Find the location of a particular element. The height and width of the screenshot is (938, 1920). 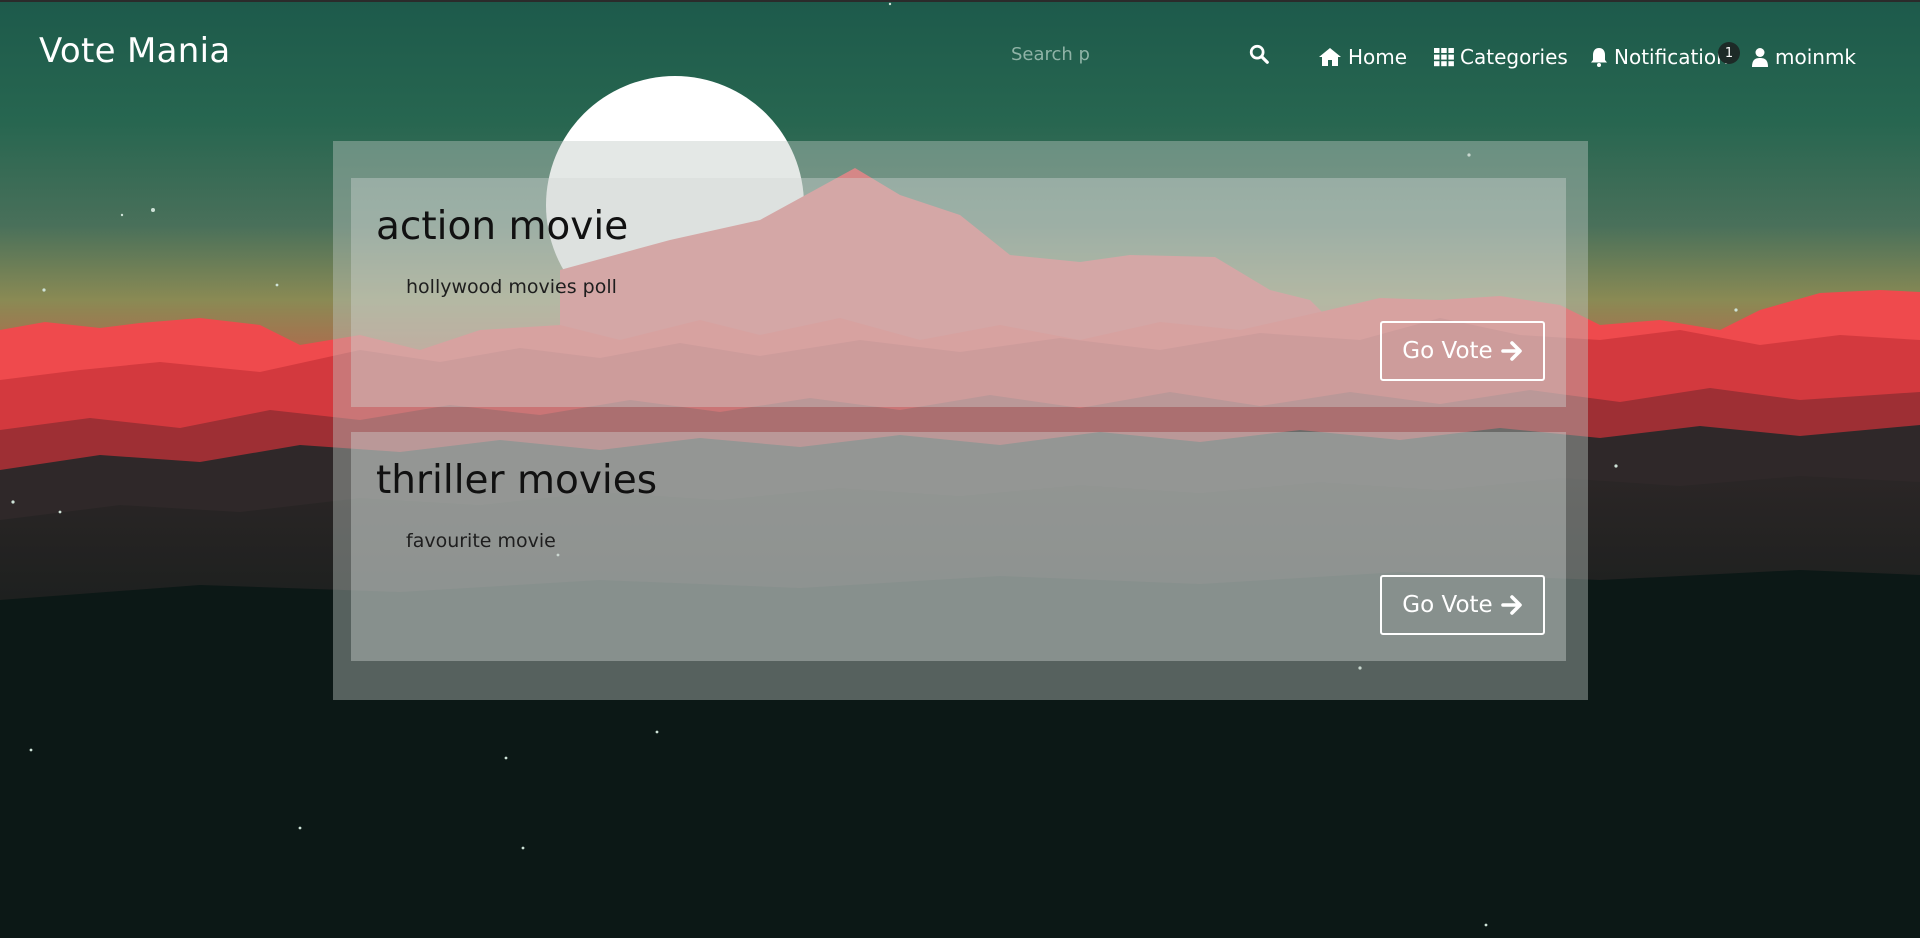

poll-title: action movie is located at coordinates (502, 226).